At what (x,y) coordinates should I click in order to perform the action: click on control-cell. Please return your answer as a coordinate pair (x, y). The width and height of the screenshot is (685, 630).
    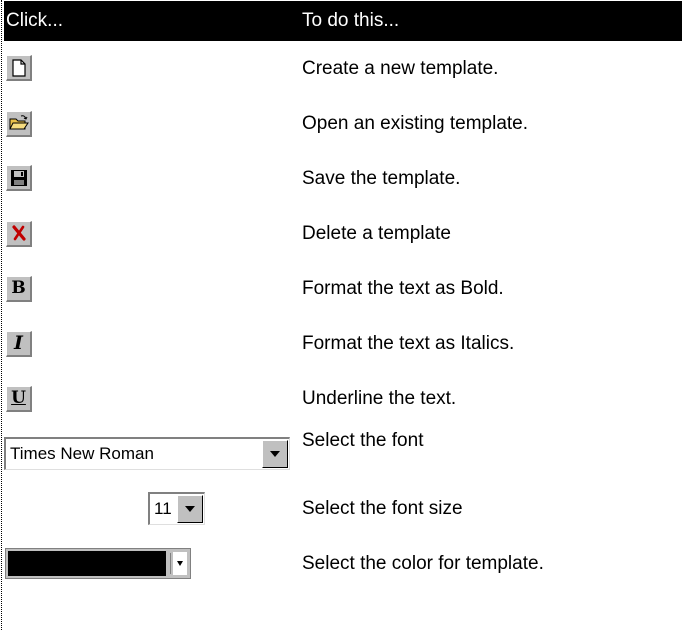
    Looking at the image, I should click on (151, 563).